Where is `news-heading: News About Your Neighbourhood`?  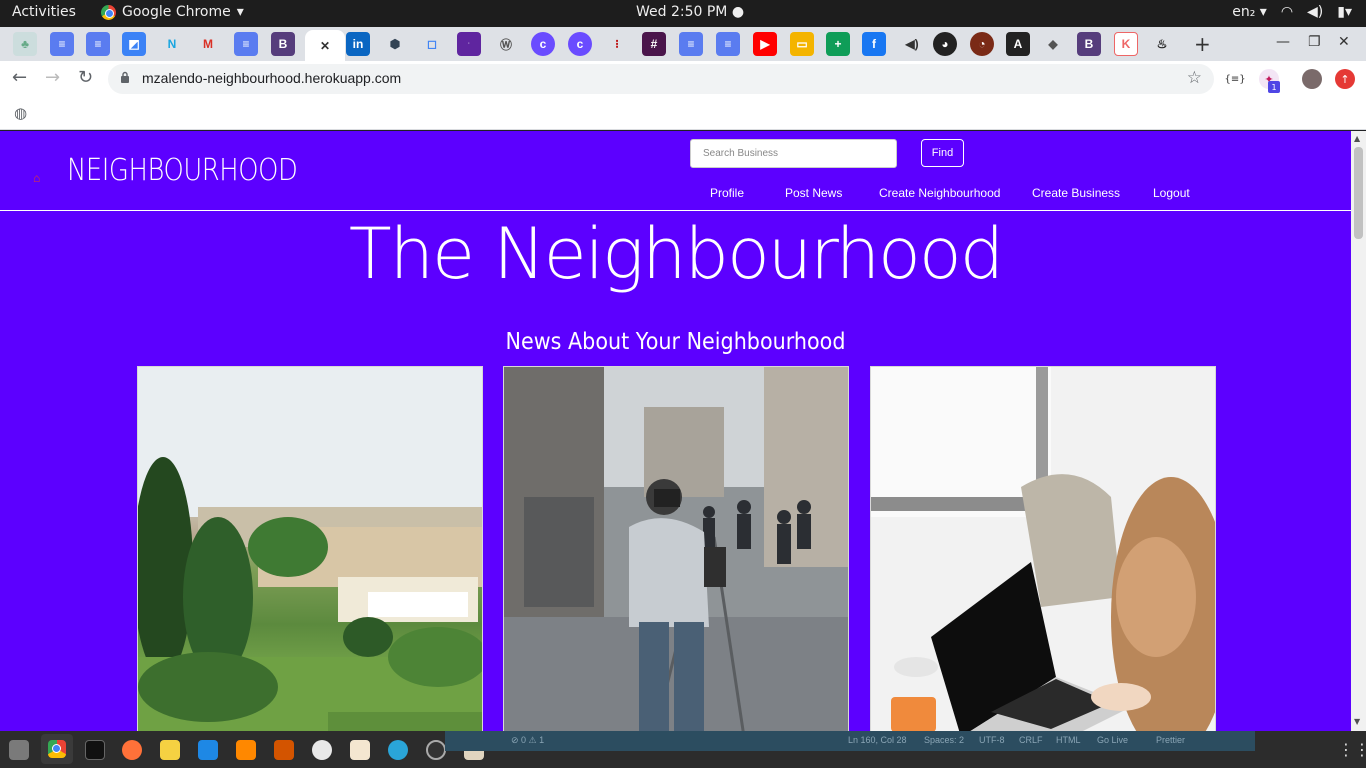 news-heading: News About Your Neighbourhood is located at coordinates (675, 342).